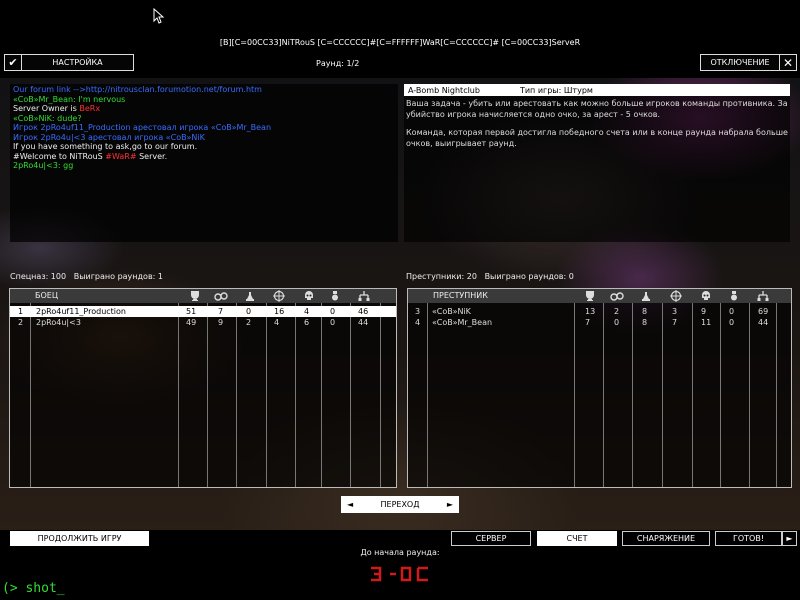 This screenshot has height=600, width=800. I want to click on scoreboard-title: ПРЕСТУПНИК, so click(460, 295).